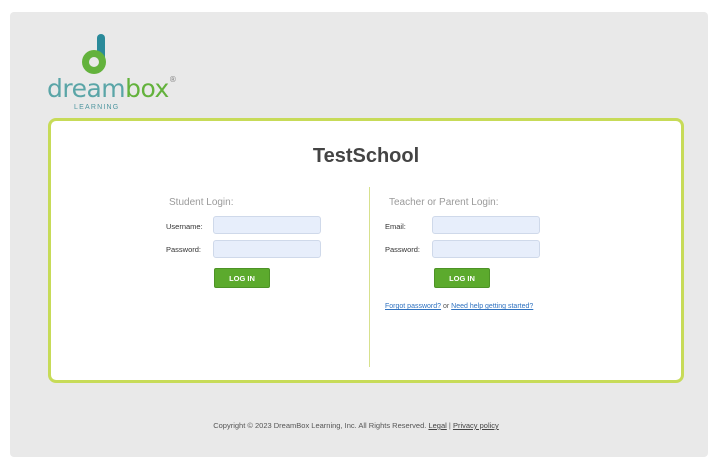 The height and width of the screenshot is (457, 712). What do you see at coordinates (267, 249) in the screenshot?
I see `student-password-input` at bounding box center [267, 249].